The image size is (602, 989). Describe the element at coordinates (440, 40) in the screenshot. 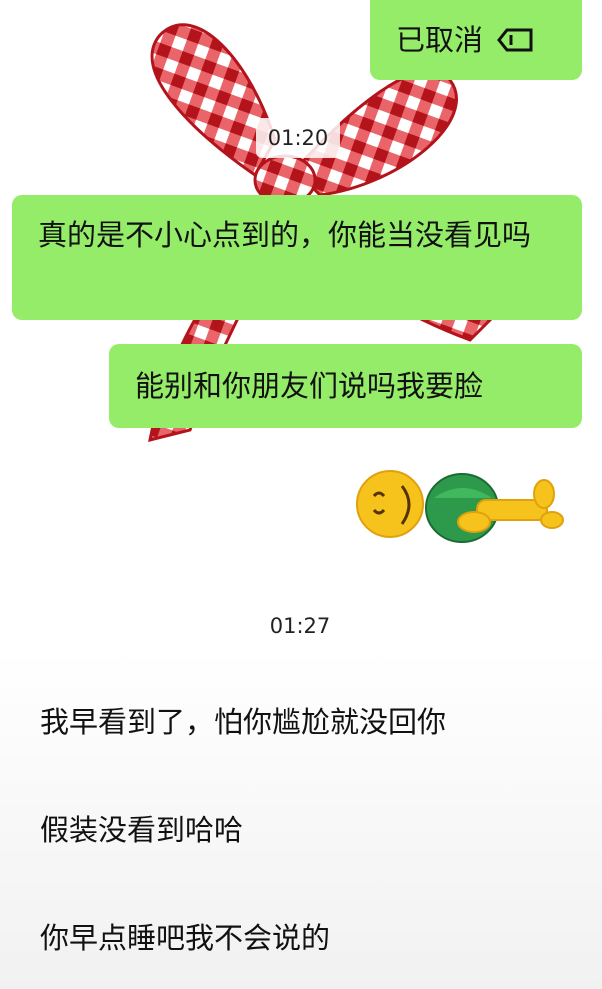

I see `recalled-label: 已取消` at that location.